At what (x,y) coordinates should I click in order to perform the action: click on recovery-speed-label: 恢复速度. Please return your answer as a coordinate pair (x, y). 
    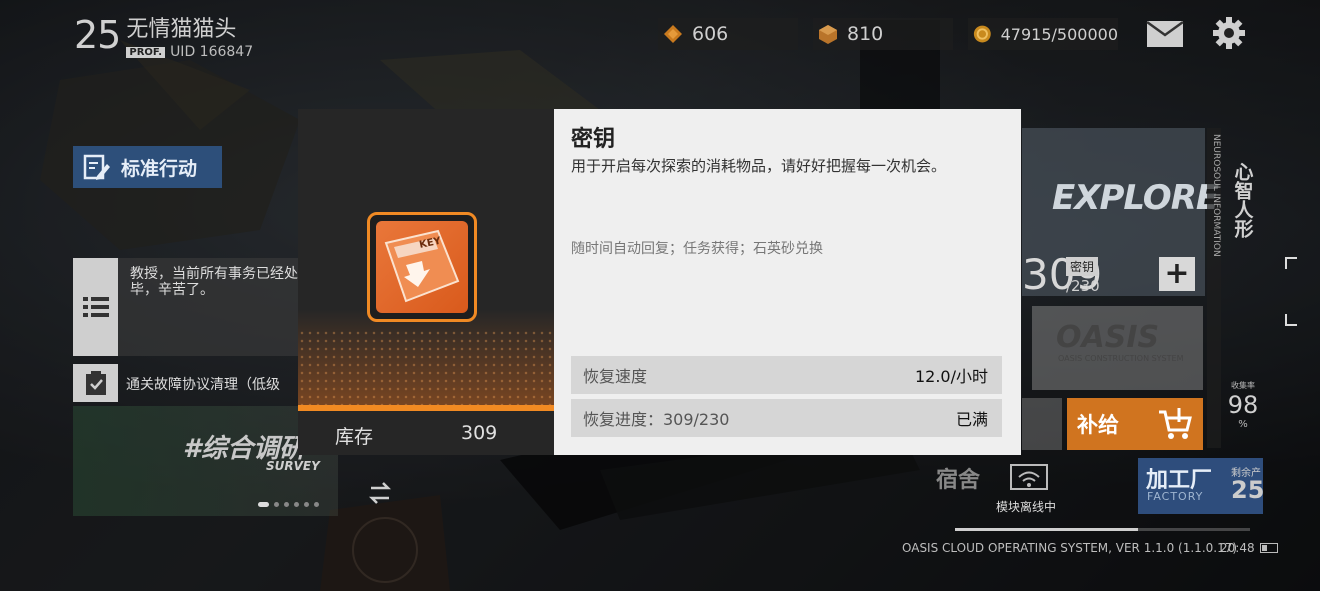
    Looking at the image, I should click on (615, 376).